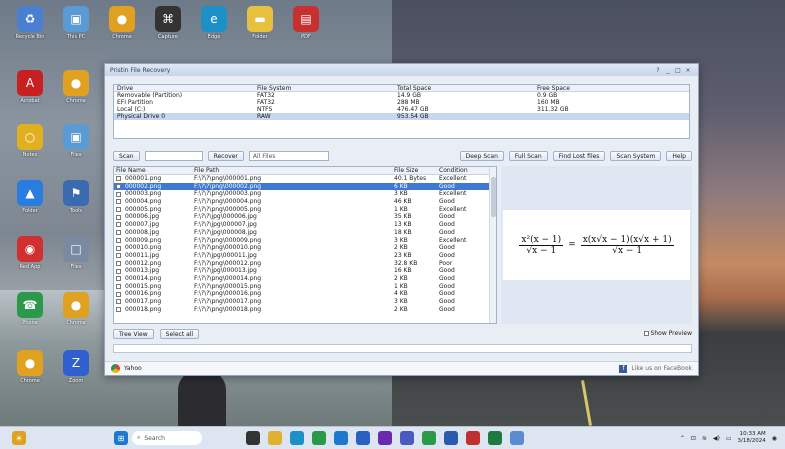 The image size is (785, 449). Describe the element at coordinates (385, 438) in the screenshot. I see `app-icon` at that location.